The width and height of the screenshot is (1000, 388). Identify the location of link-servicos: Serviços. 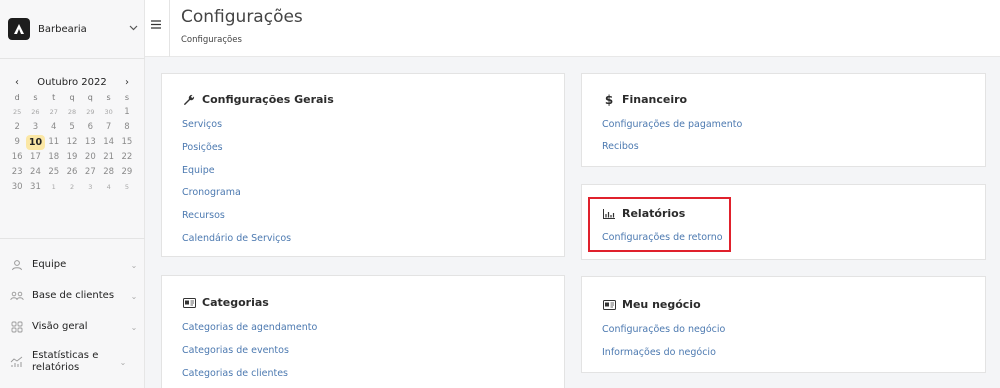
(202, 124).